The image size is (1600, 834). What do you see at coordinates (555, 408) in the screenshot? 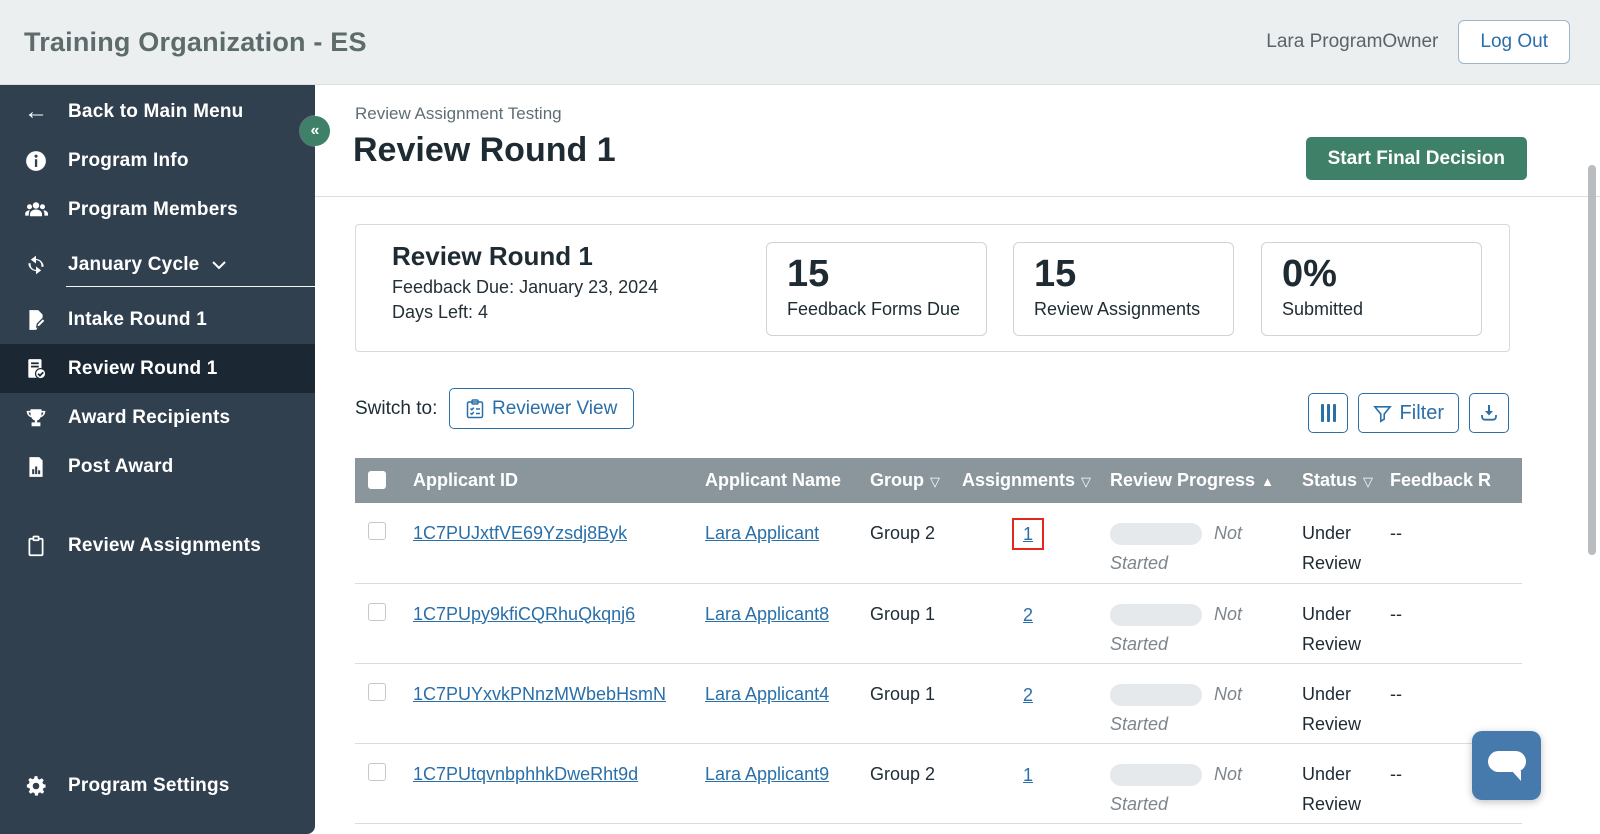
I see `reviewer-view-label: Reviewer View` at bounding box center [555, 408].